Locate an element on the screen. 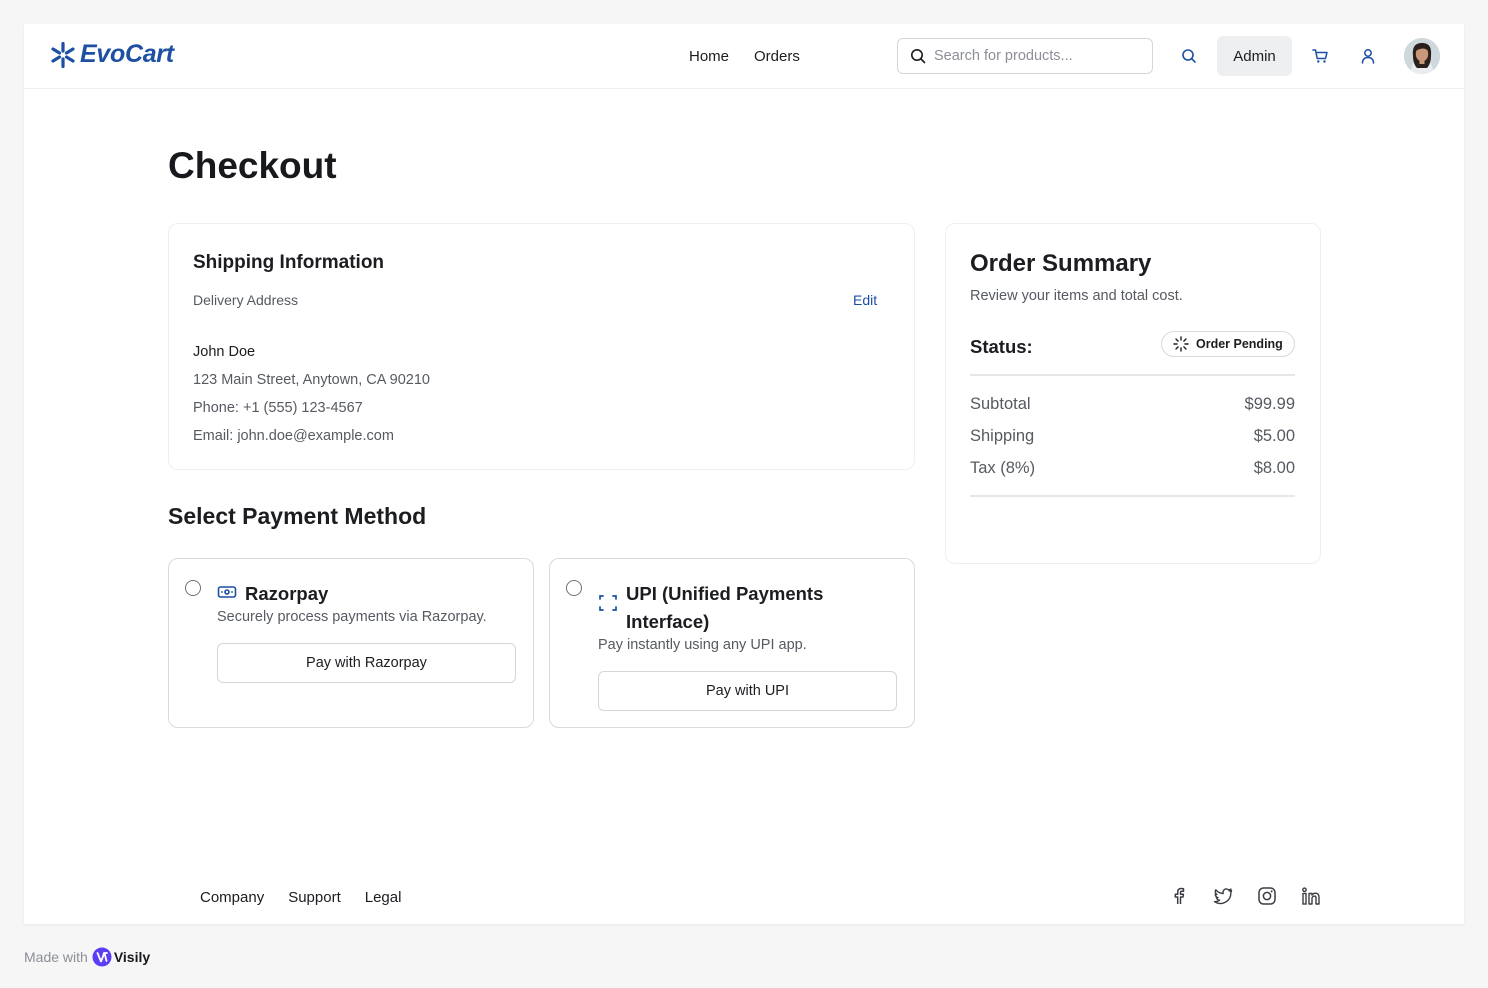 This screenshot has height=988, width=1488. summary-row-label: Tax (8%) is located at coordinates (1003, 468).